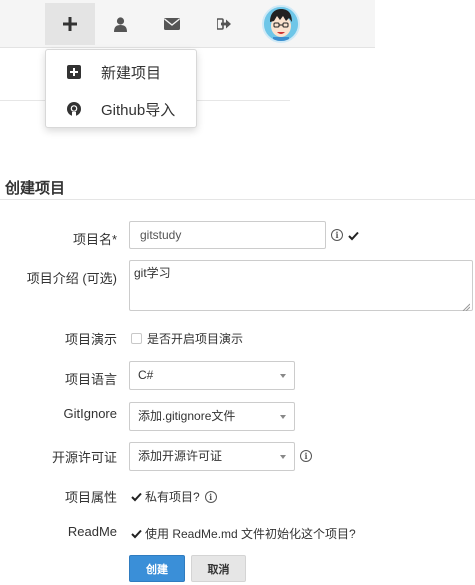 The height and width of the screenshot is (585, 475). I want to click on project-description-value: git学习, so click(152, 273).